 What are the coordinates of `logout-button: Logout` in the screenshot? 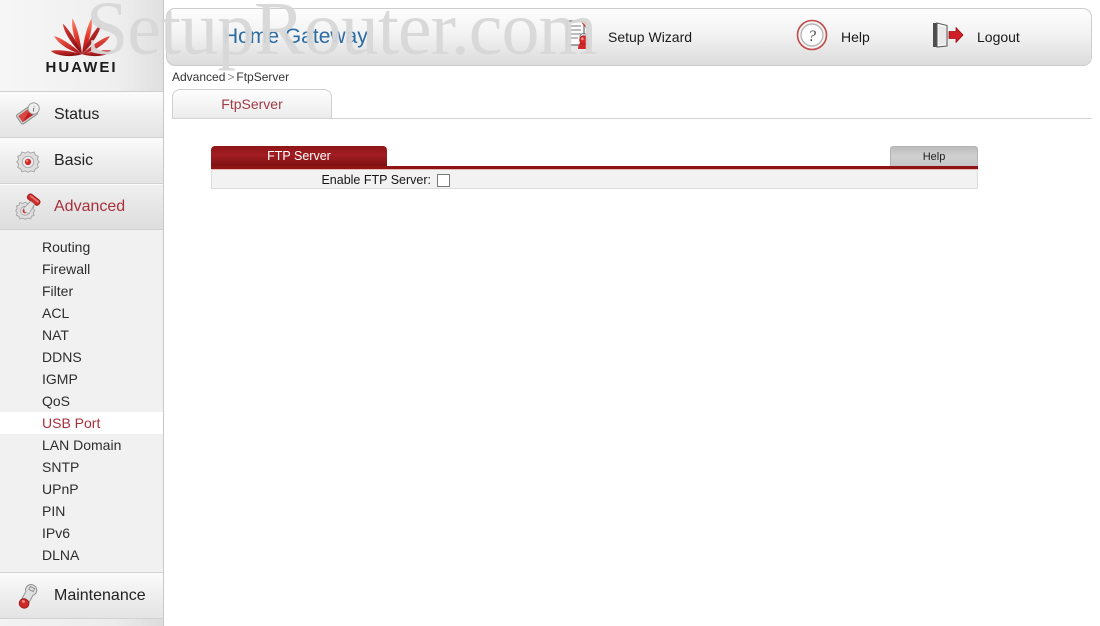 It's located at (974, 37).